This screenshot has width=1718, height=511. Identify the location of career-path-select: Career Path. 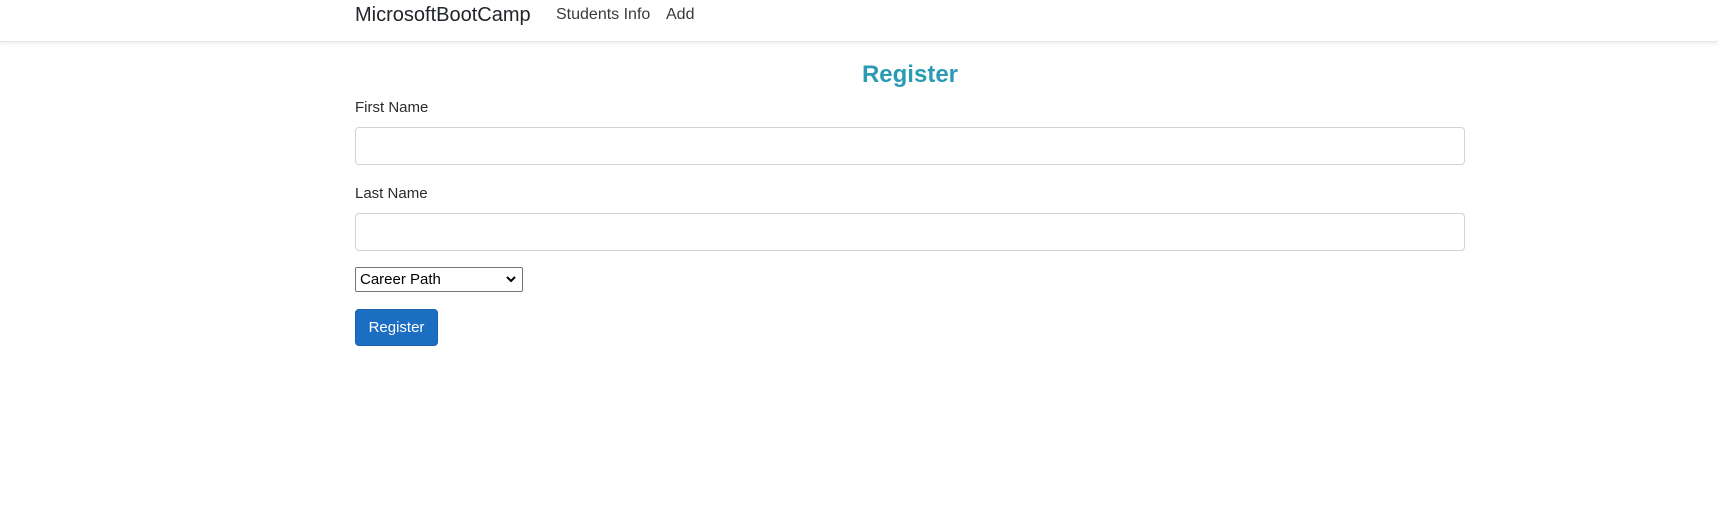
(439, 279).